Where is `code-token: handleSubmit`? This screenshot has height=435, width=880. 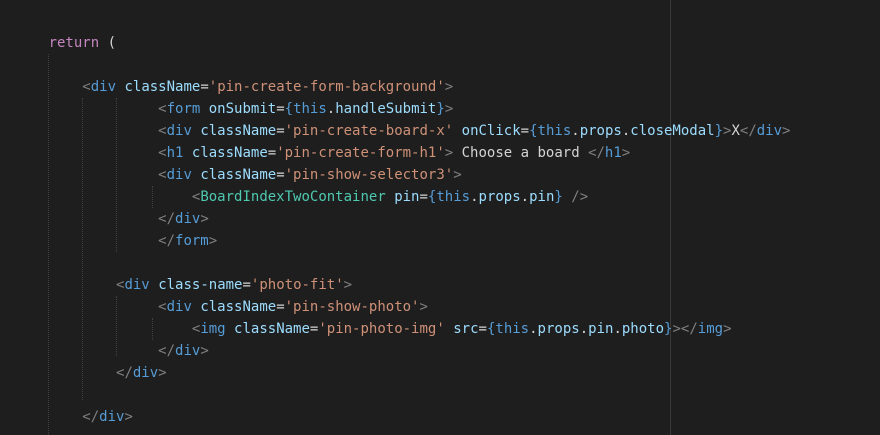 code-token: handleSubmit is located at coordinates (386, 109).